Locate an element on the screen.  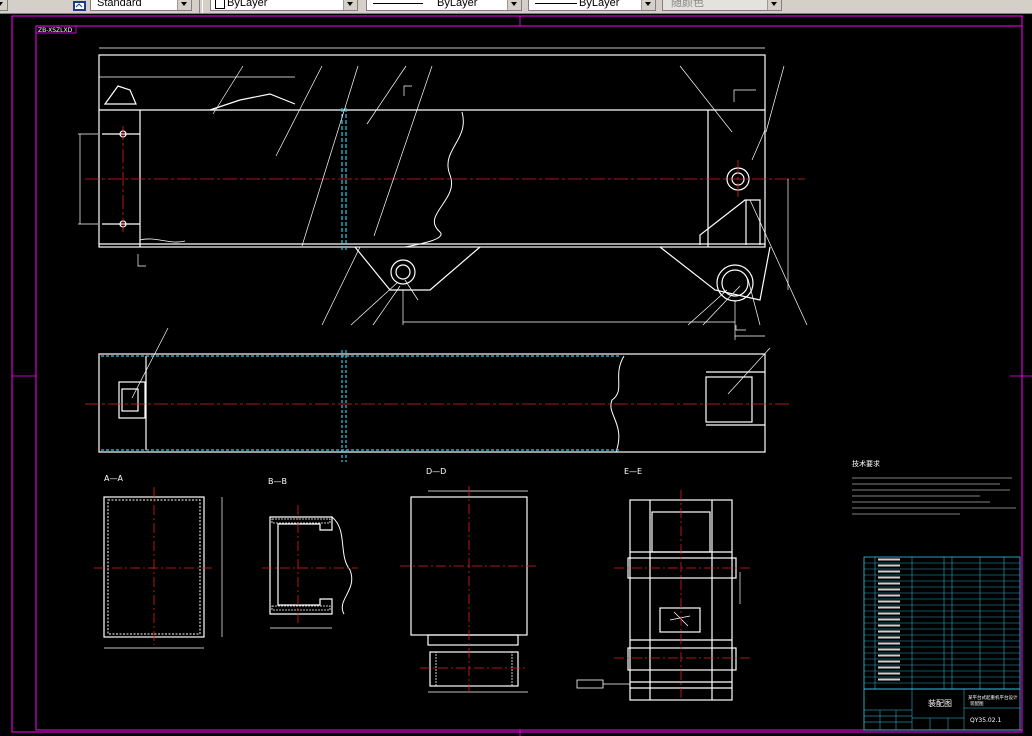
color-dropdown: ByLayer is located at coordinates (284, 5).